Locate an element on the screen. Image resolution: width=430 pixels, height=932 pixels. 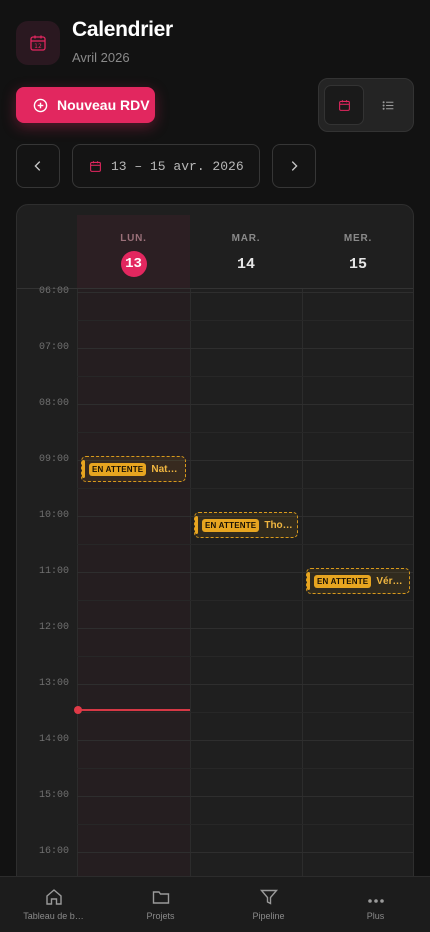
hour-label: 14:00 is located at coordinates (53, 739).